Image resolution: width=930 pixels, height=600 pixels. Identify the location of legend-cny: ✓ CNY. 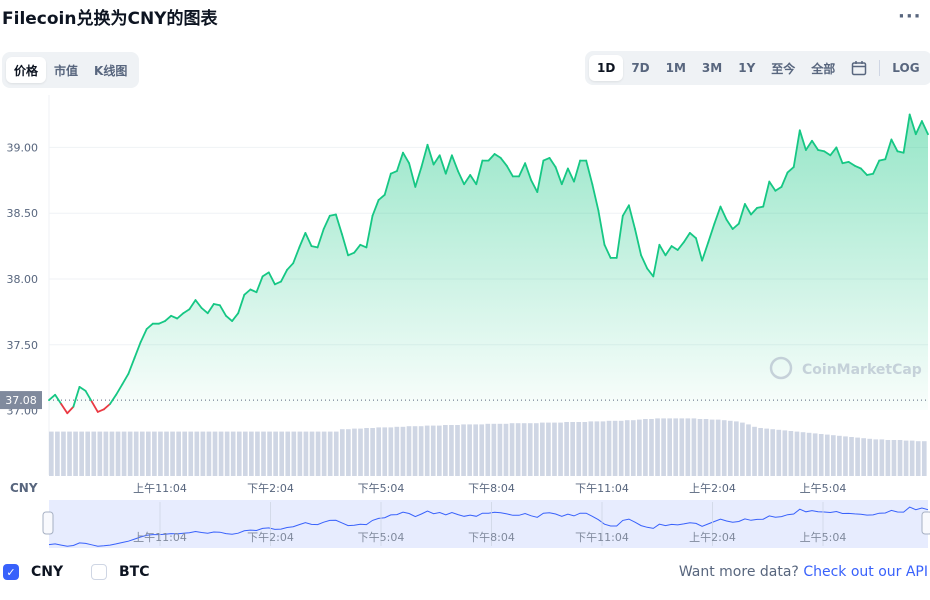
(33, 572).